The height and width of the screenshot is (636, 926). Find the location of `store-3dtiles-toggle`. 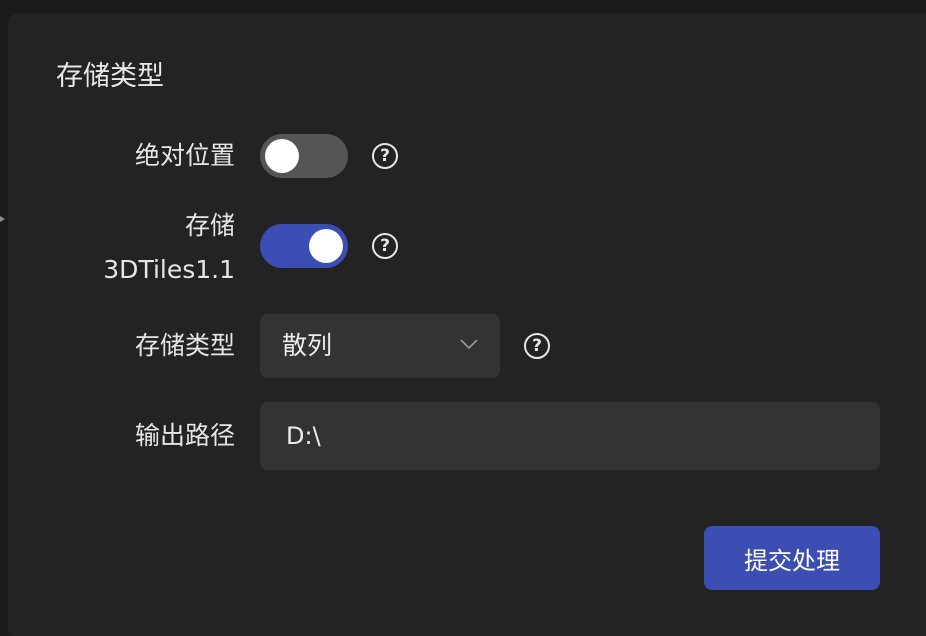

store-3dtiles-toggle is located at coordinates (304, 246).